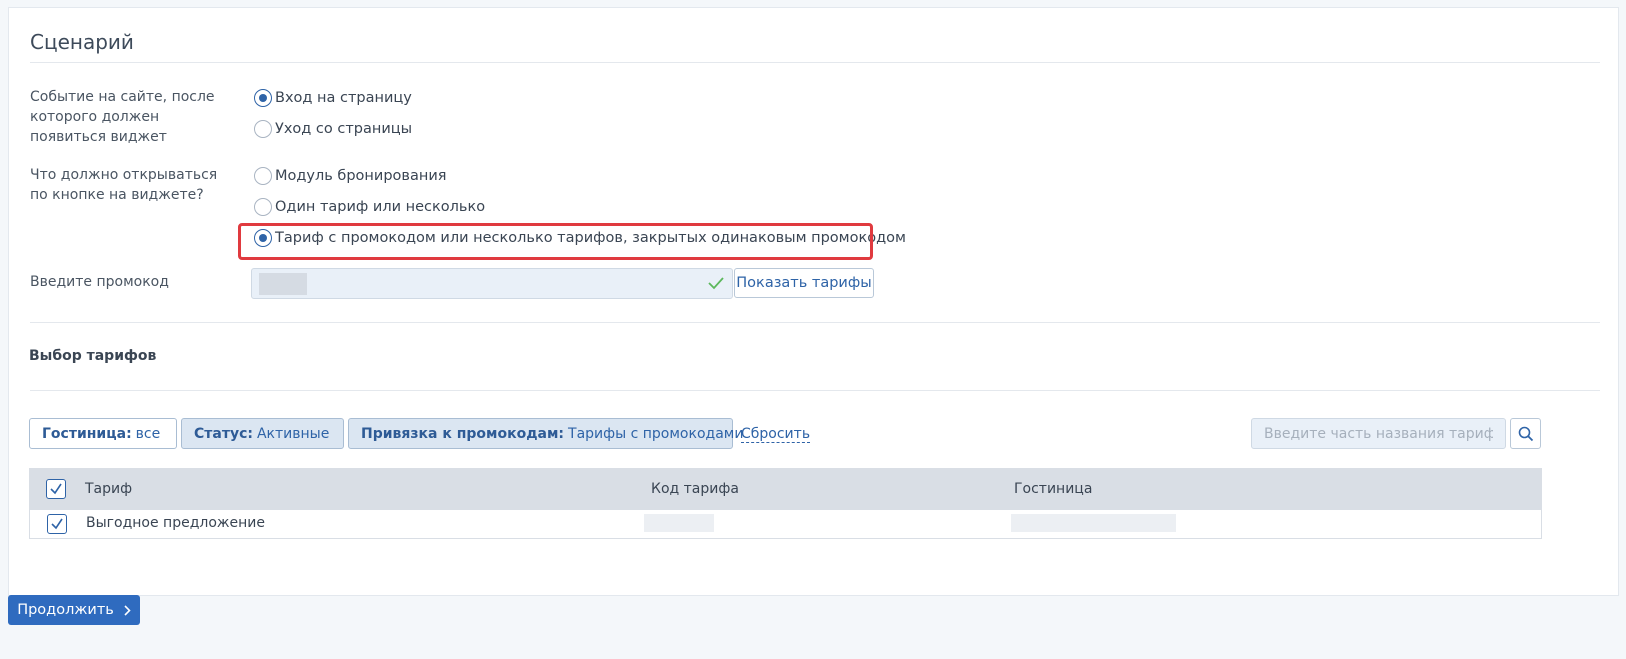 Image resolution: width=1626 pixels, height=659 pixels. Describe the element at coordinates (344, 129) in the screenshot. I see `radio-leave-page-label: Уход со страницы` at that location.